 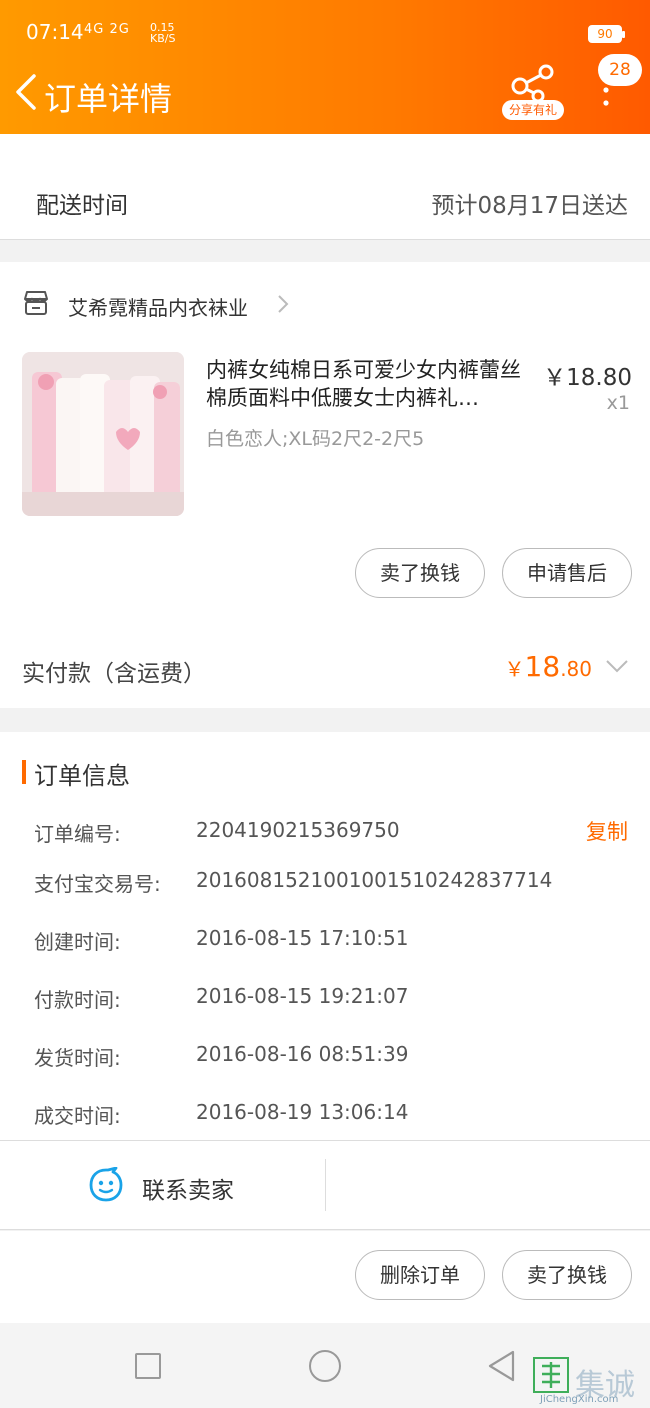 I want to click on info-label: 成交时间:, so click(x=77, y=1116).